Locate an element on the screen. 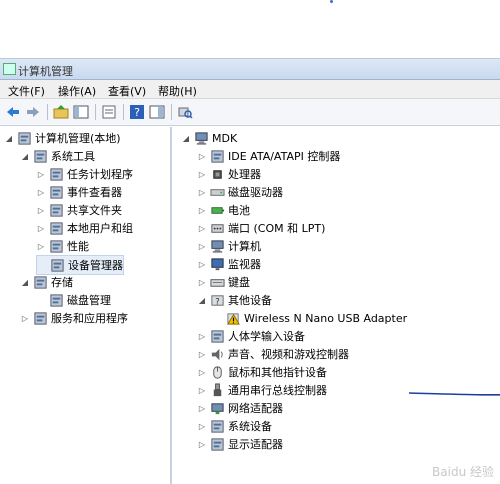 This screenshot has height=484, width=500. tree-item: ▷ 共享文件夹 is located at coordinates (79, 210).